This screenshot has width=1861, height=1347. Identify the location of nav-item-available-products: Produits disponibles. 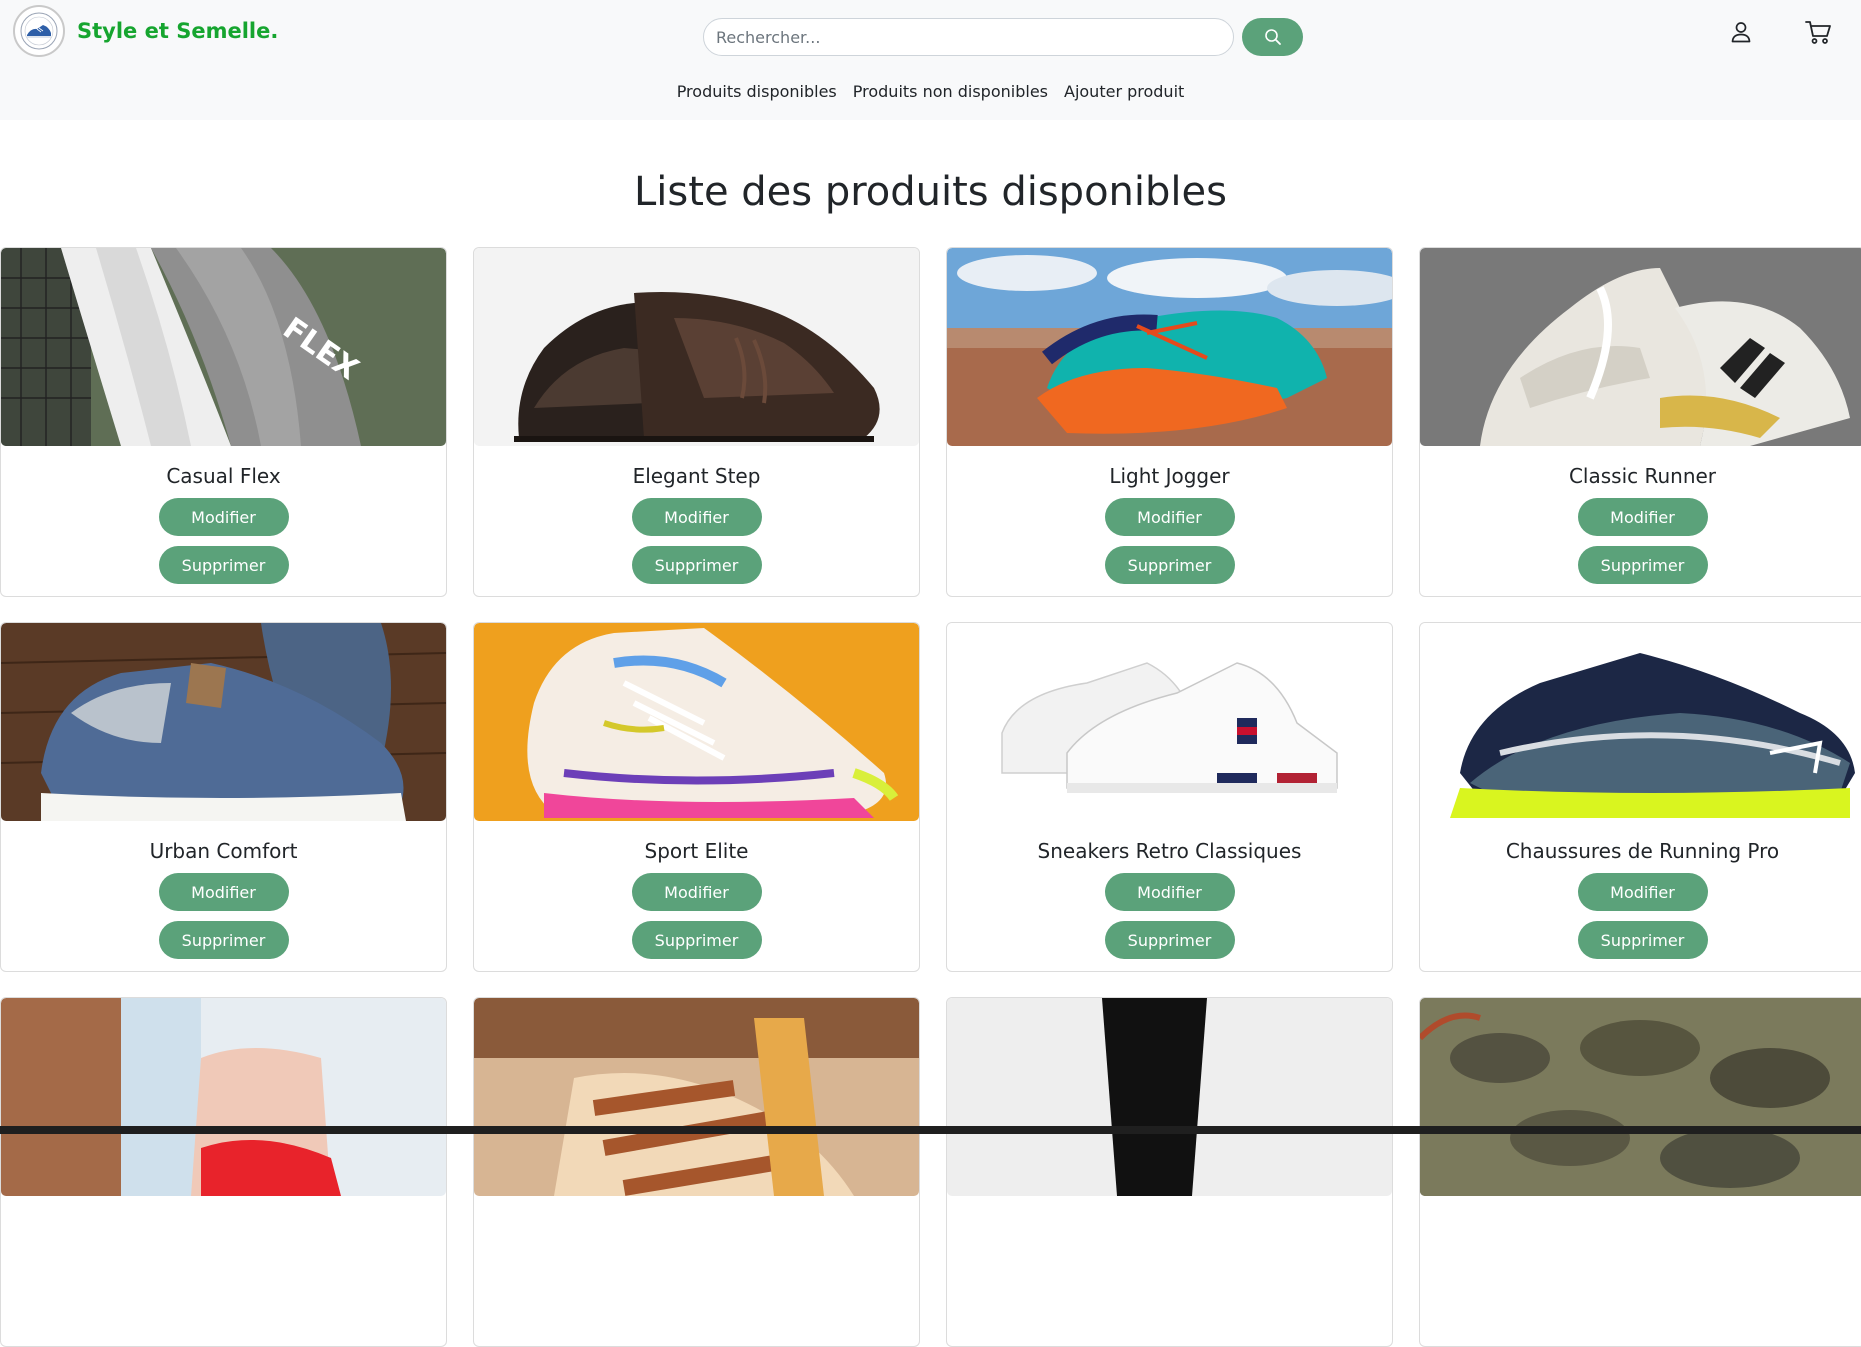
(757, 92).